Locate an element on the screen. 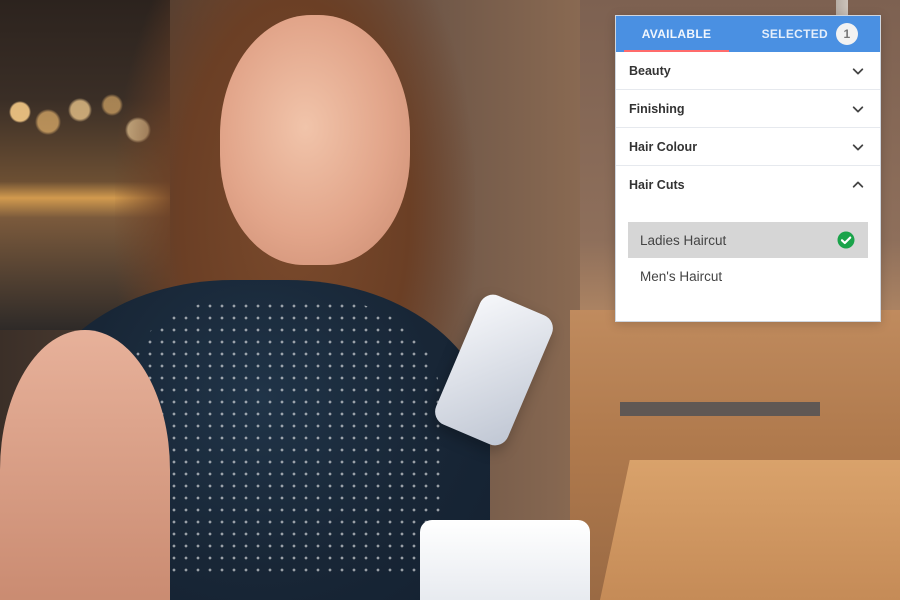 Image resolution: width=900 pixels, height=600 pixels. service-item-mens-haircut: Men's Haircut is located at coordinates (748, 276).